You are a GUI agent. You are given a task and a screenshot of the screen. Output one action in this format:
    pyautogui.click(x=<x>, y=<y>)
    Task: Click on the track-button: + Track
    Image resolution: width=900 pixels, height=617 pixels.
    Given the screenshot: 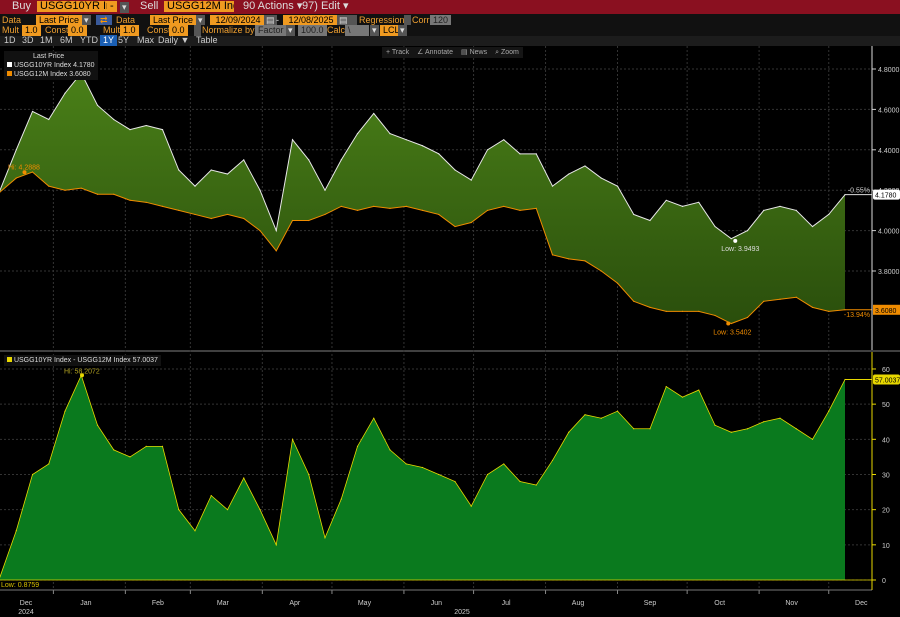 What is the action you would take?
    pyautogui.click(x=397, y=52)
    